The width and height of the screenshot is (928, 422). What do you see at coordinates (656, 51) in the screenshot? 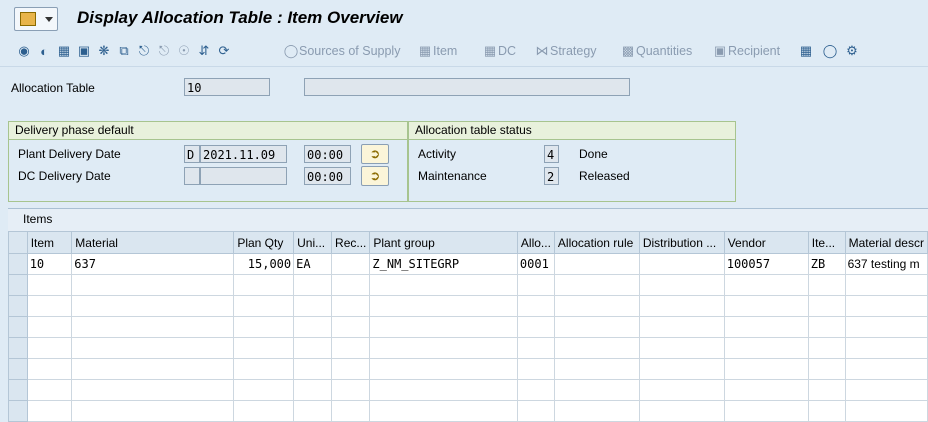
I see `quantities-button: ▩ Quantities` at bounding box center [656, 51].